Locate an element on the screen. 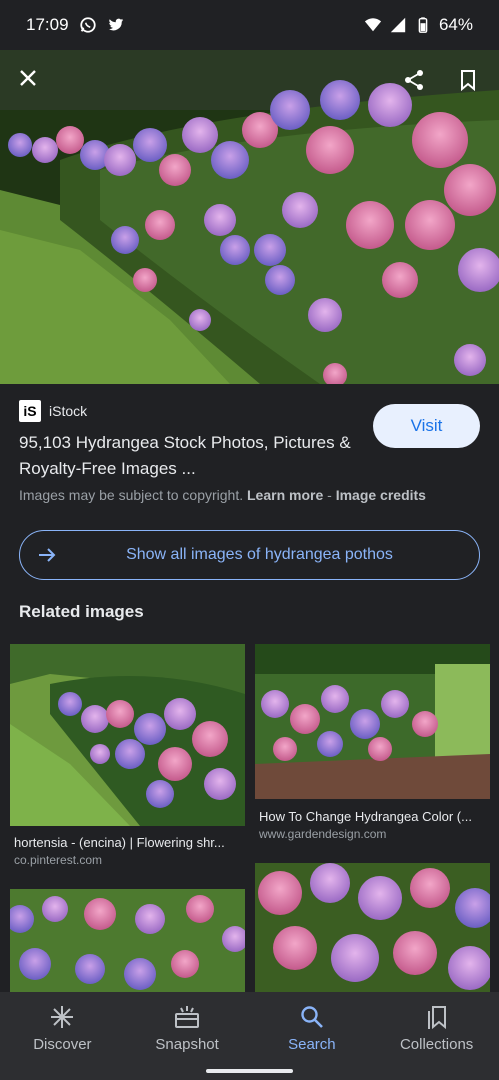  close-button is located at coordinates (28, 78).